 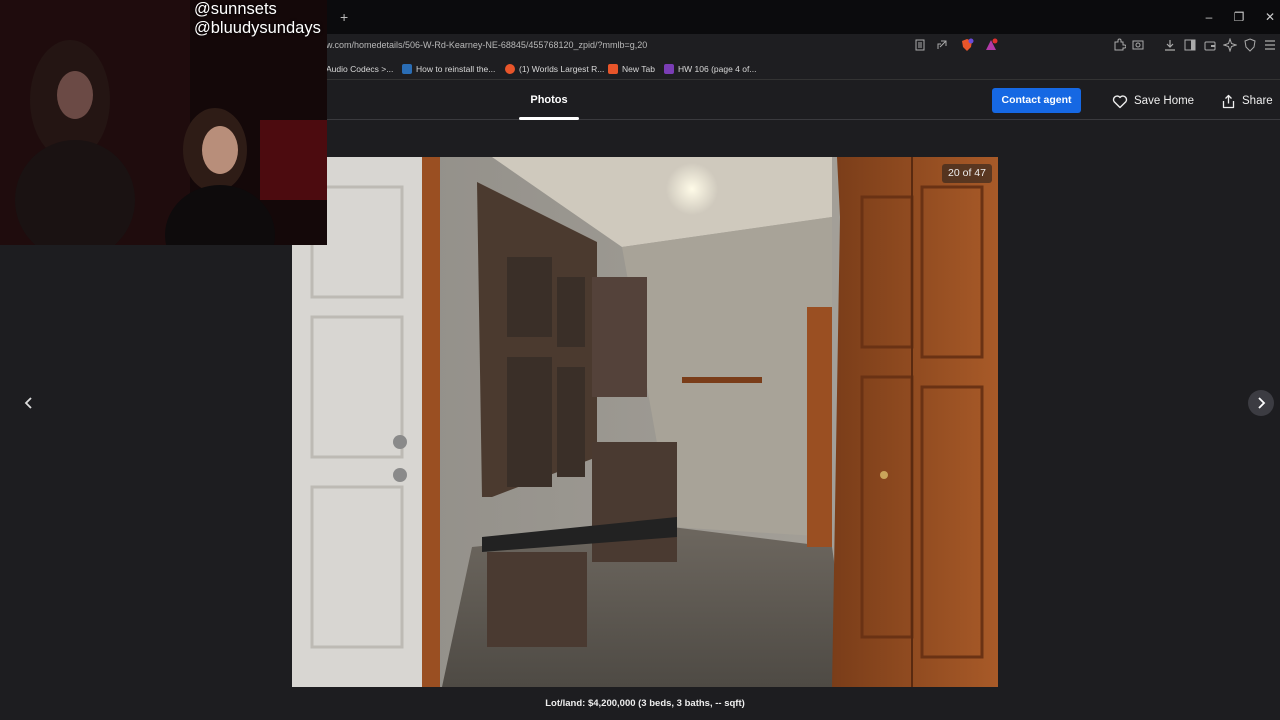 I want to click on share-label: Share, so click(x=1257, y=101).